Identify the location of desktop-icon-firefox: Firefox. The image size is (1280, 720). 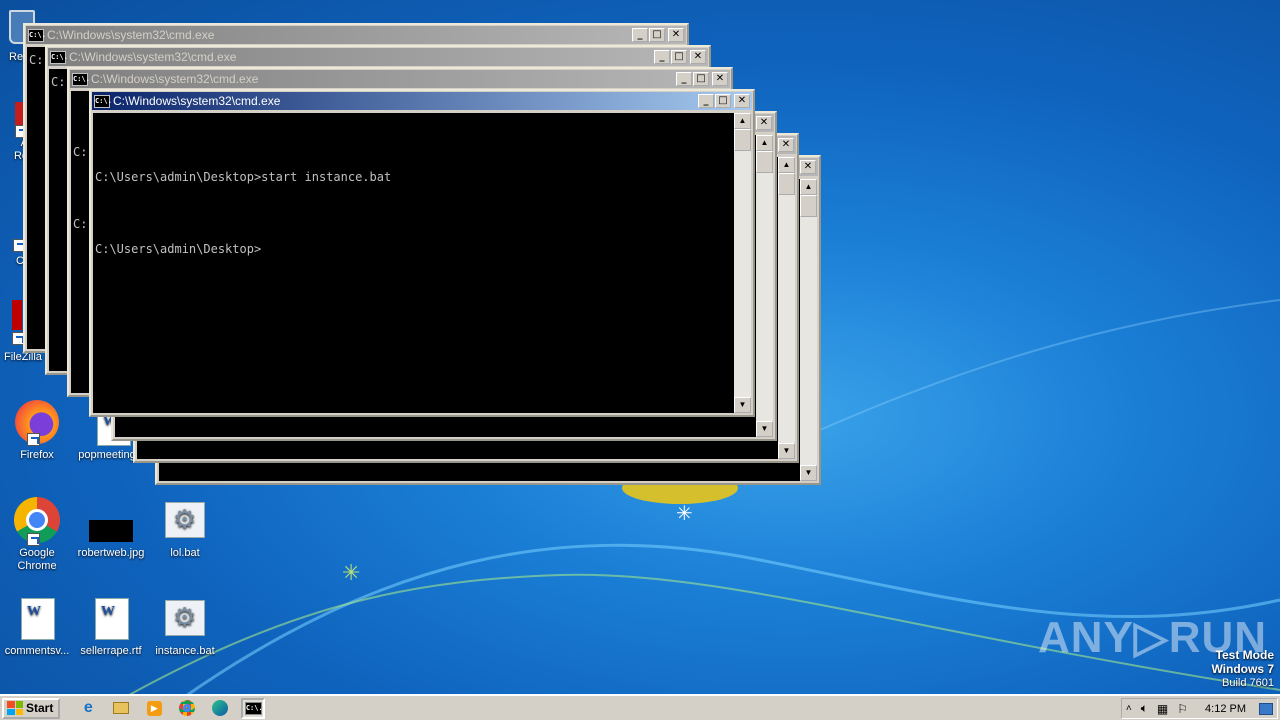
(37, 430).